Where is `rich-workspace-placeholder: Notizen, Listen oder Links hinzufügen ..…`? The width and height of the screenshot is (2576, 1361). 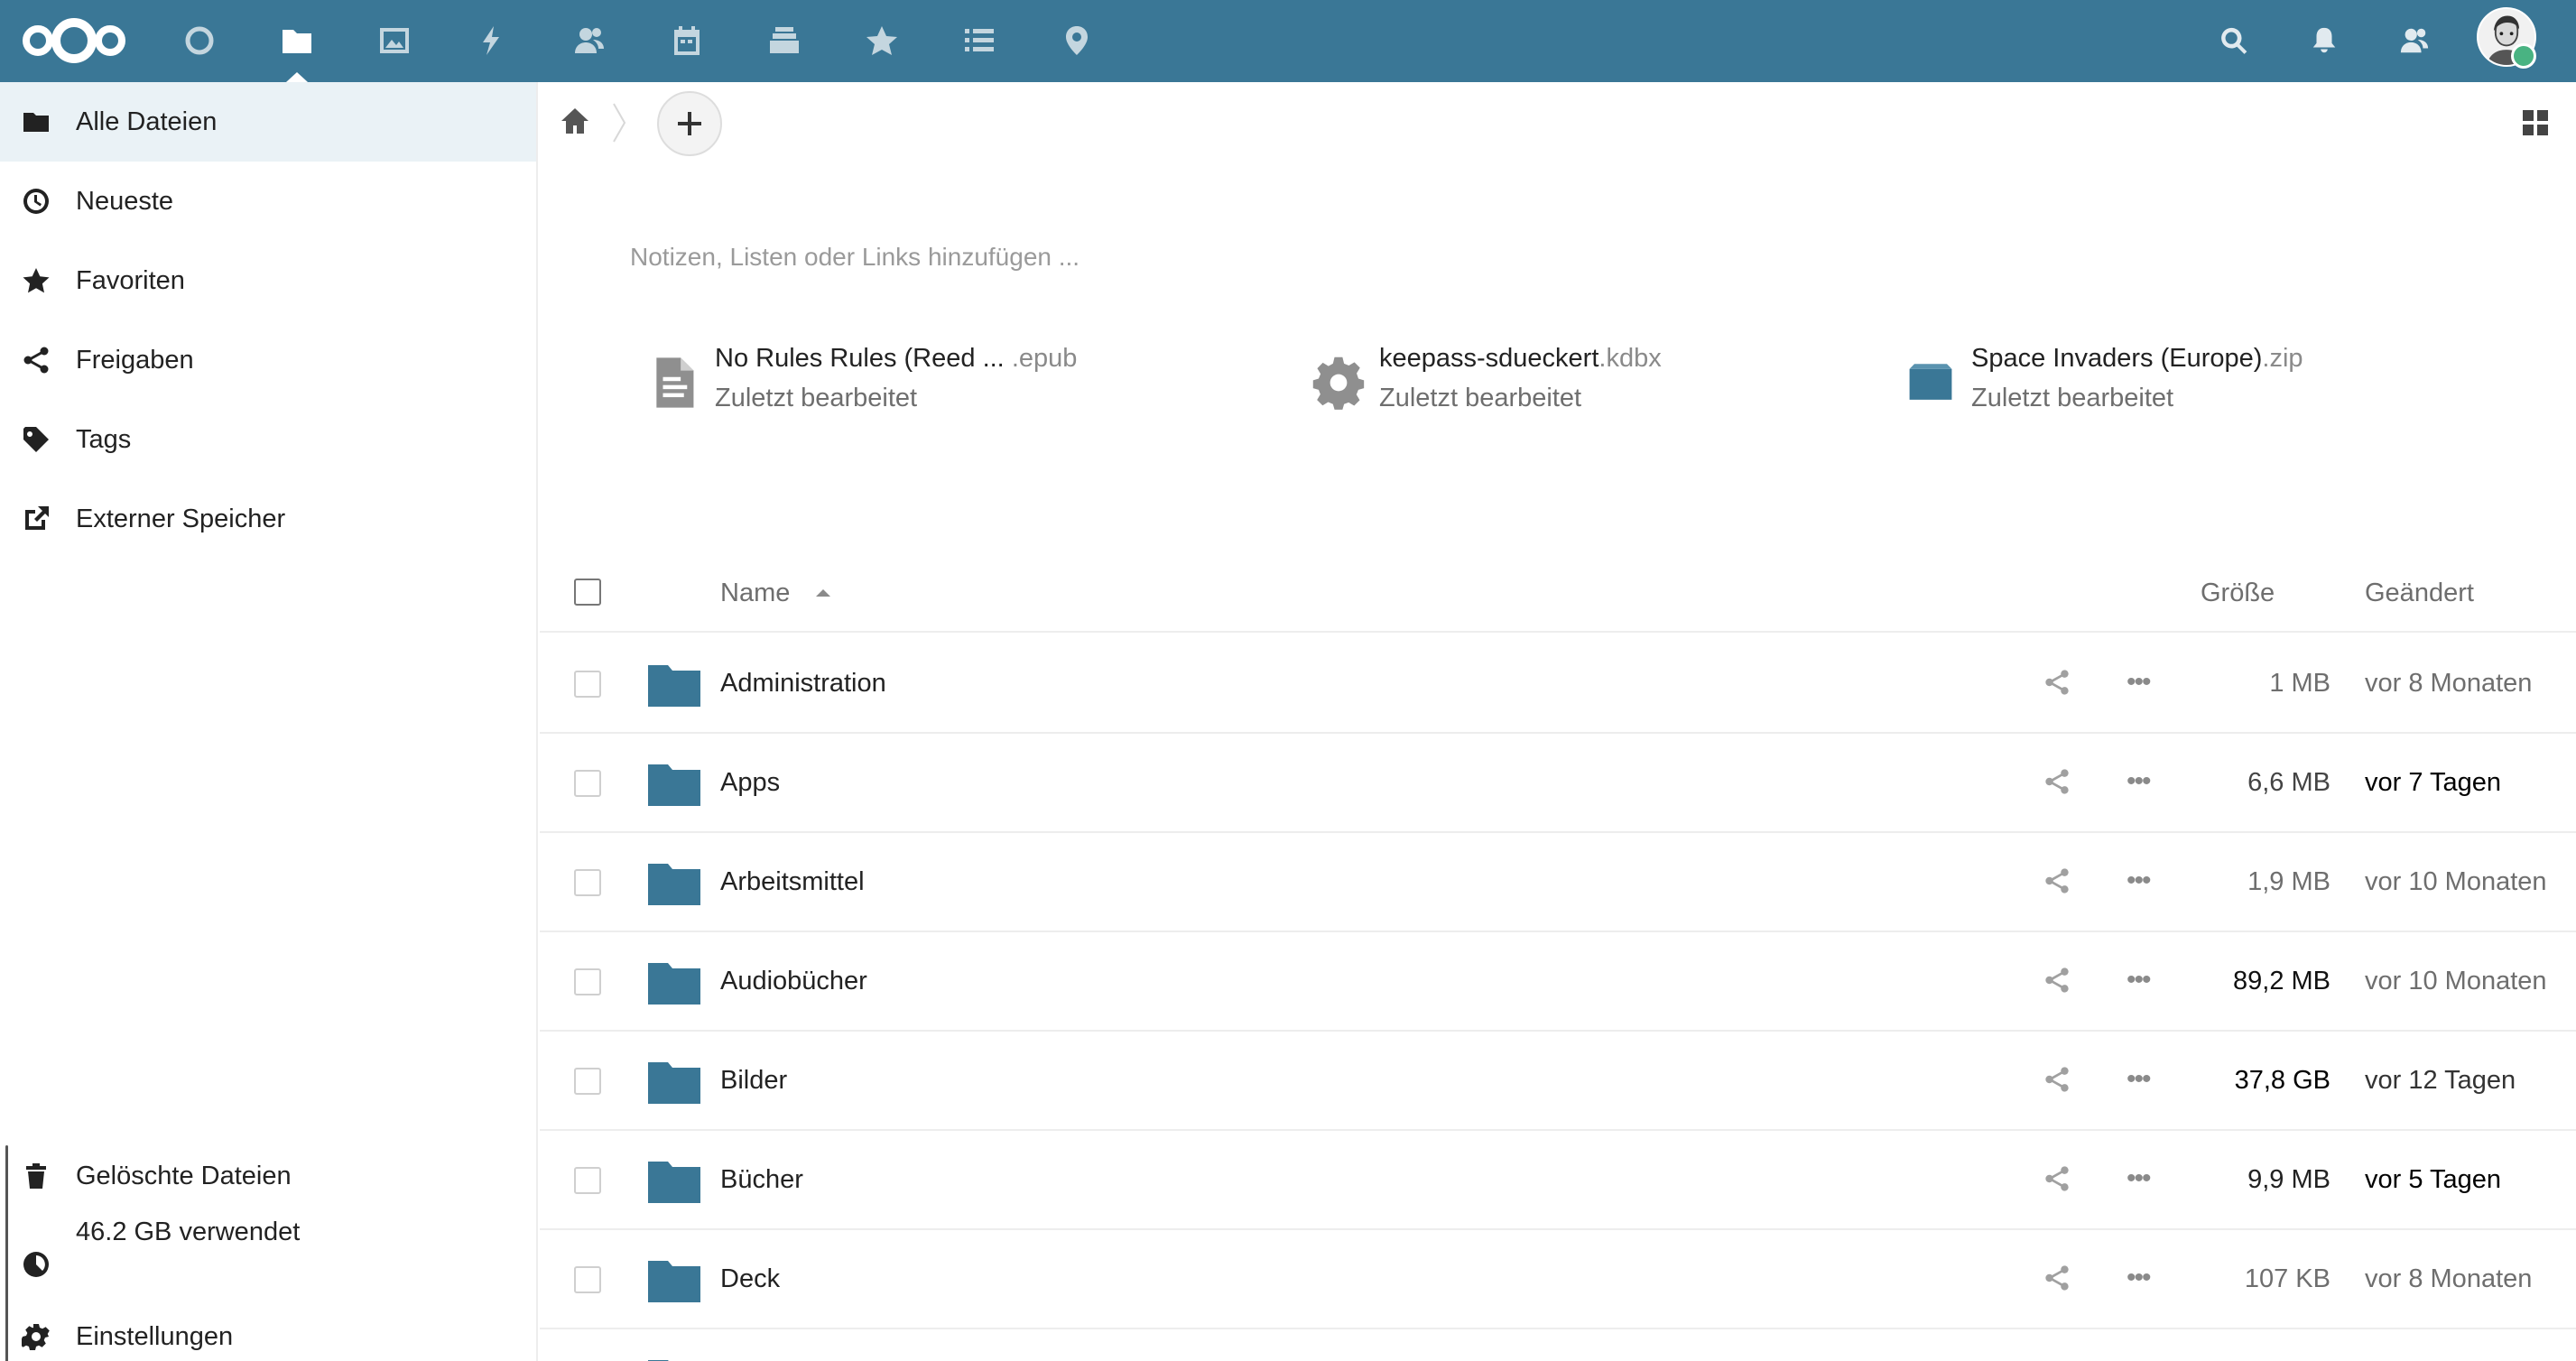 rich-workspace-placeholder: Notizen, Listen oder Links hinzufügen ..… is located at coordinates (855, 257).